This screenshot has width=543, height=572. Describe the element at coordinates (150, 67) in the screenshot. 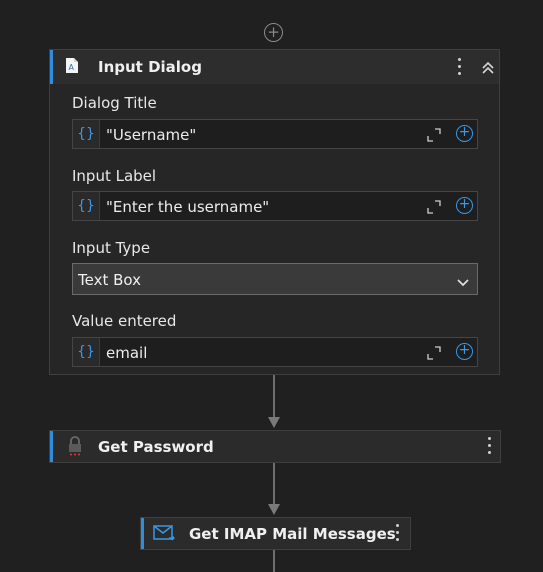

I see `input-dialog-title: Input Dialog` at that location.